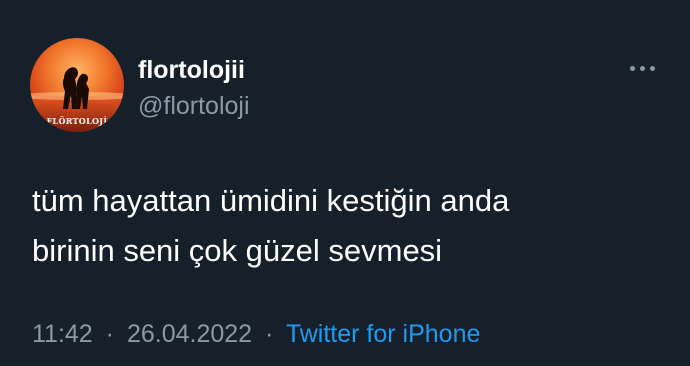  Describe the element at coordinates (632, 68) in the screenshot. I see `more-horizontal-icon` at that location.